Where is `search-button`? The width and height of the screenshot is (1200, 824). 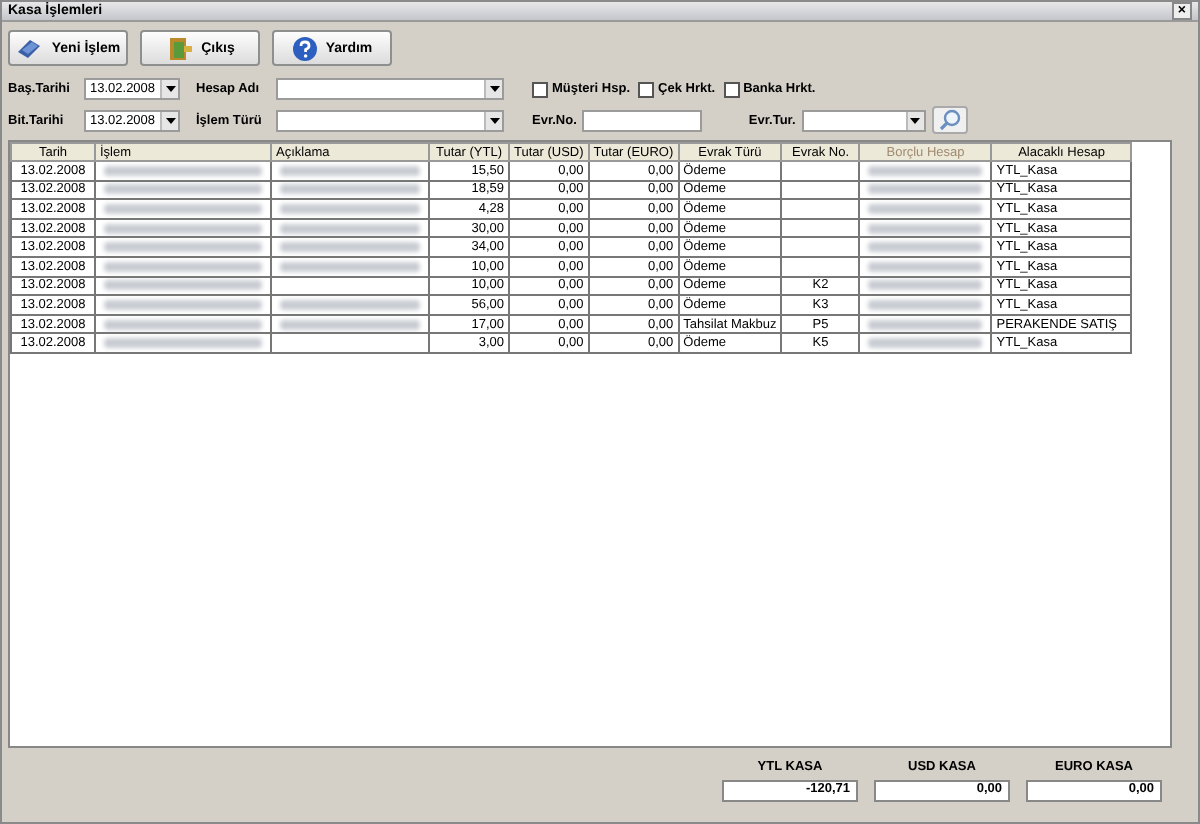 search-button is located at coordinates (949, 120).